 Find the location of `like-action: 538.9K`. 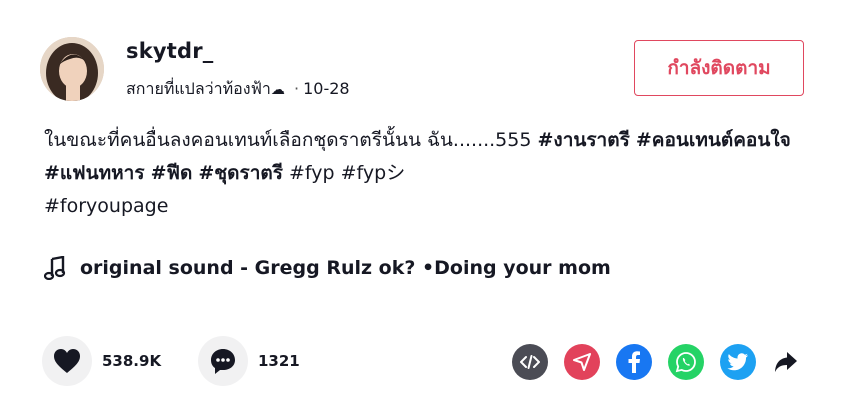

like-action: 538.9K is located at coordinates (101, 361).